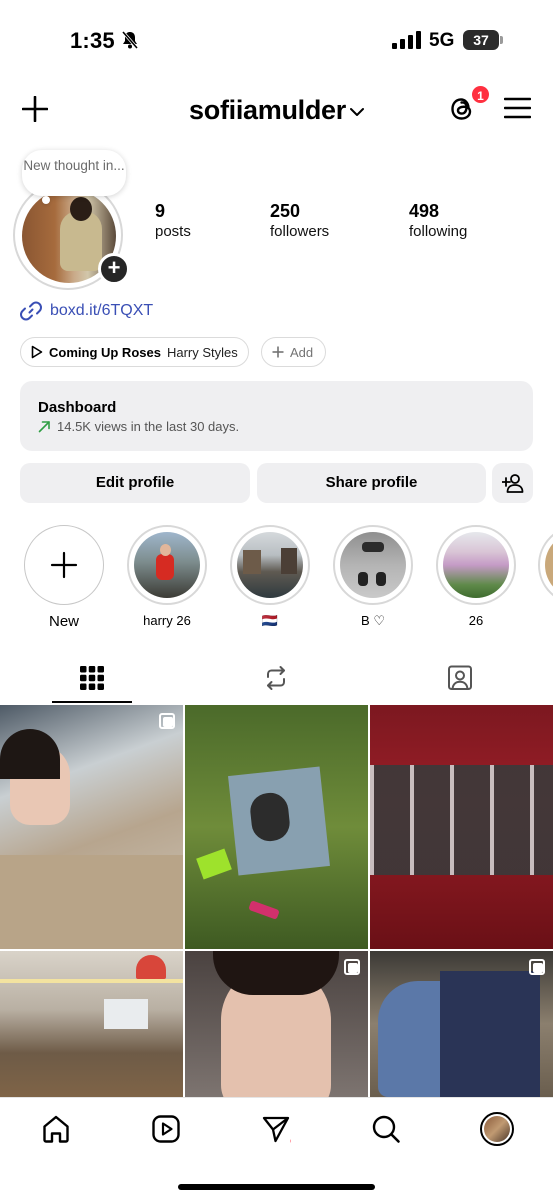 Image resolution: width=553 pixels, height=1200 pixels. What do you see at coordinates (44, 427) in the screenshot?
I see `trend-up-icon` at bounding box center [44, 427].